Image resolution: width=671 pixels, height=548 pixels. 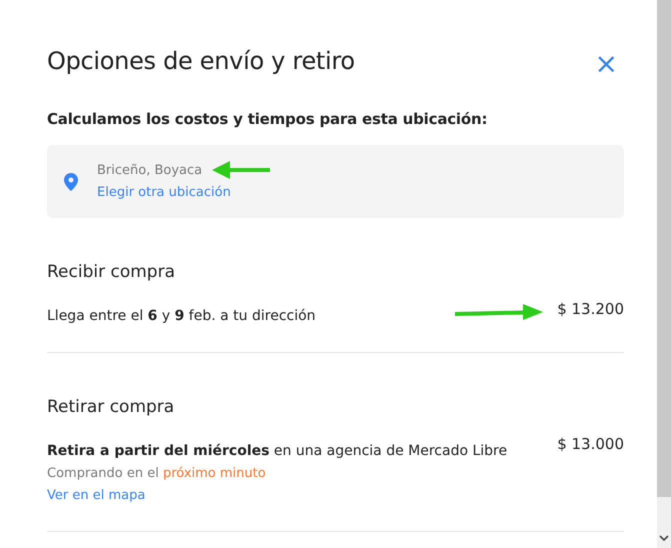 I want to click on delivery-info: Retira a partir del miércoles en una agencia de Mercado Libre, so click(x=277, y=451).